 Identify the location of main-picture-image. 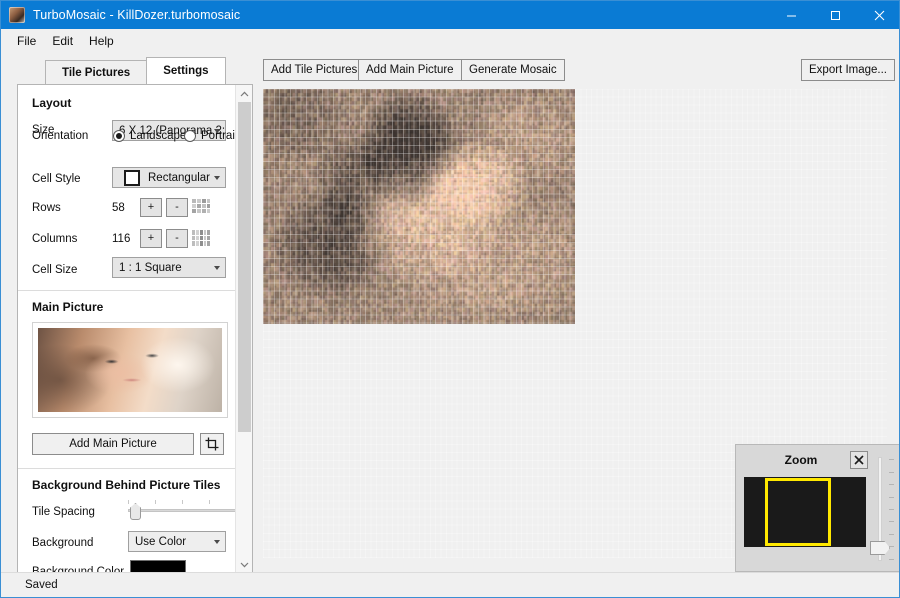
(130, 370).